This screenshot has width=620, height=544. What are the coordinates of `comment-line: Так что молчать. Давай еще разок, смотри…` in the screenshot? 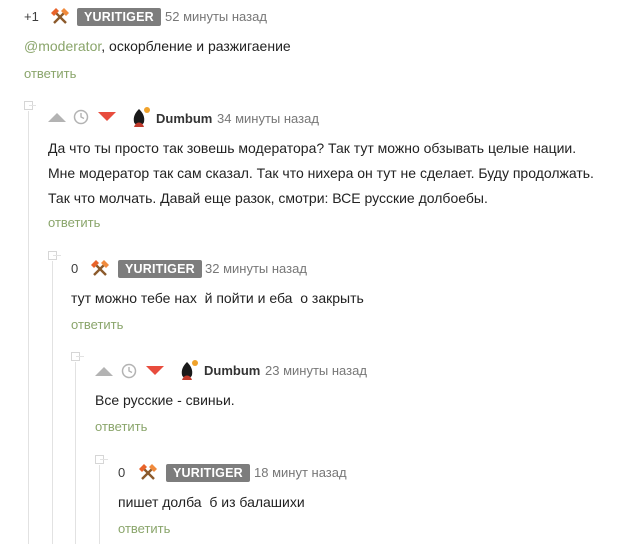 It's located at (268, 198).